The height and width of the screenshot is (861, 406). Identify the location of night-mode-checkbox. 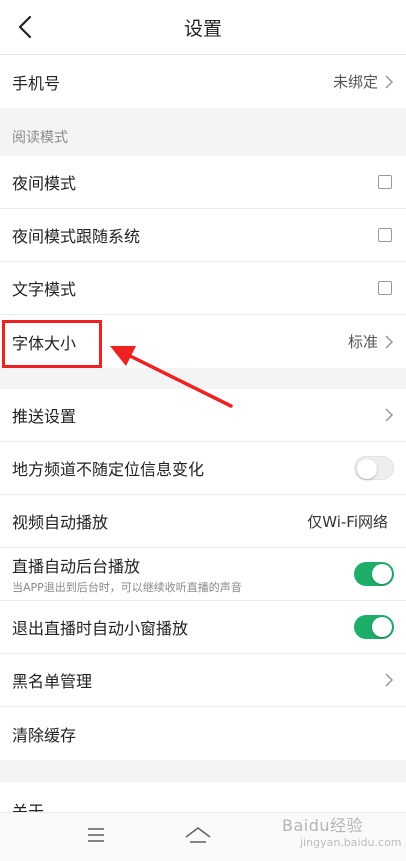
(385, 182).